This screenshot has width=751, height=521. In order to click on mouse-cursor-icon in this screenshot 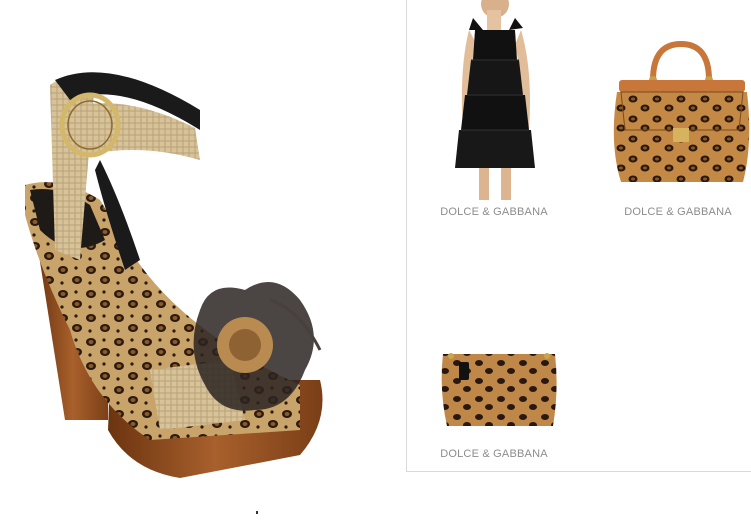, I will do `click(257, 512)`.